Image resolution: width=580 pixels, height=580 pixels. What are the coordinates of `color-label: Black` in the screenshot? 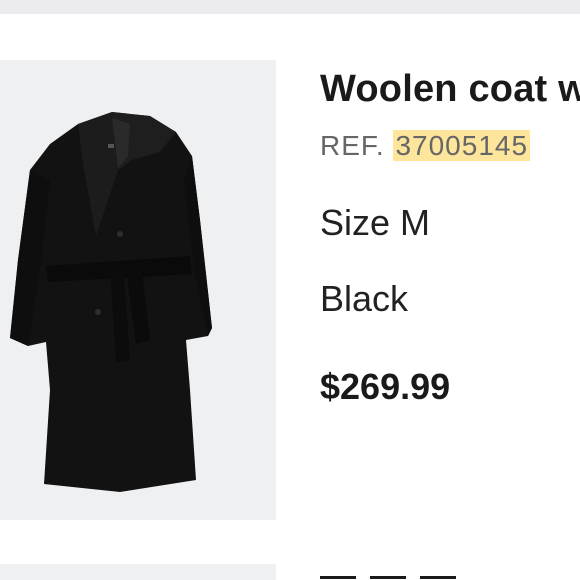 It's located at (364, 298).